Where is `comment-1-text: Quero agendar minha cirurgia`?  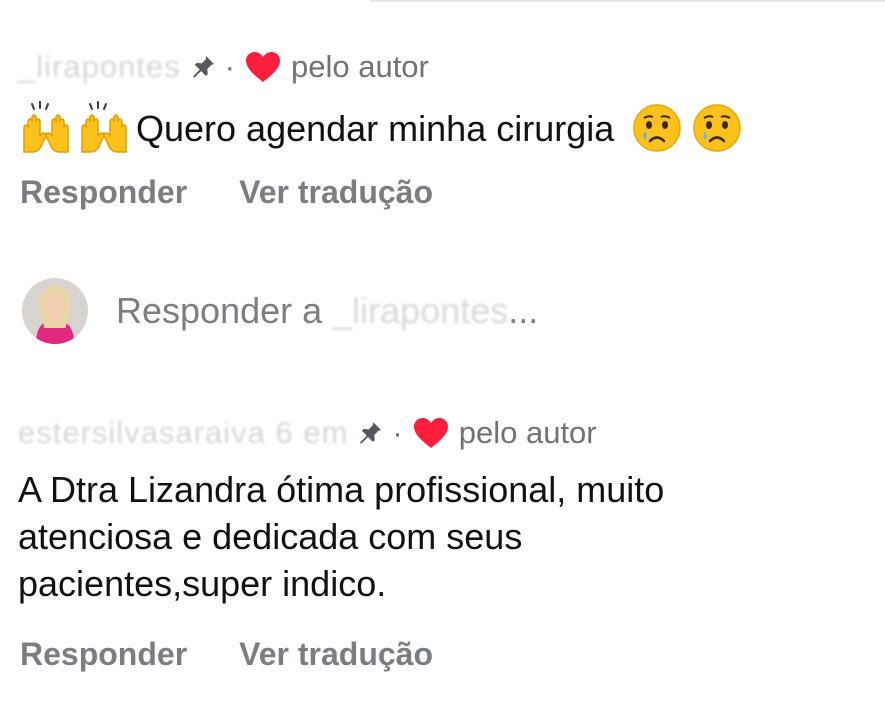
comment-1-text: Quero agendar minha cirurgia is located at coordinates (380, 128).